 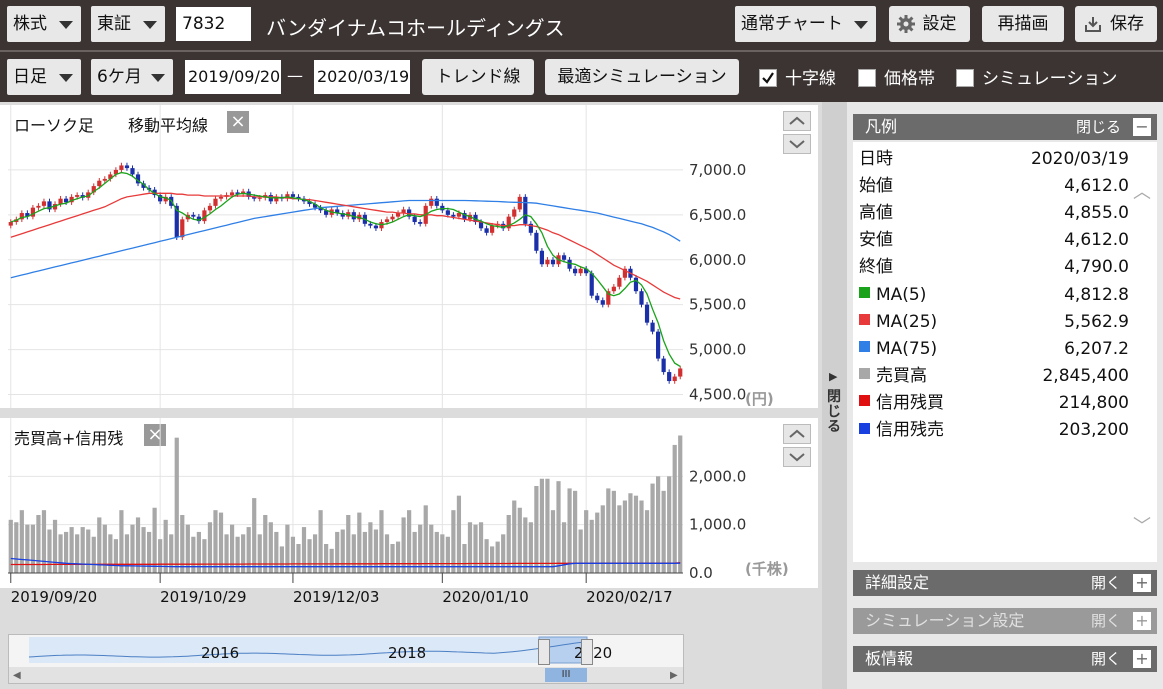 What do you see at coordinates (768, 78) in the screenshot?
I see `crosshair-checkbox` at bounding box center [768, 78].